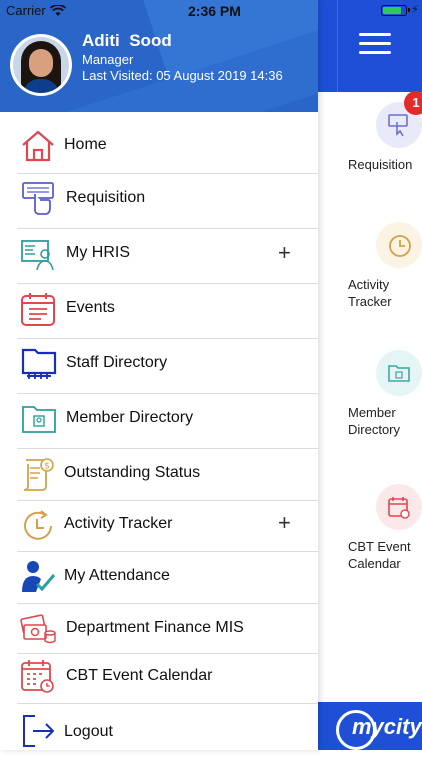  What do you see at coordinates (118, 523) in the screenshot?
I see `menu-label: Activity Tracker` at bounding box center [118, 523].